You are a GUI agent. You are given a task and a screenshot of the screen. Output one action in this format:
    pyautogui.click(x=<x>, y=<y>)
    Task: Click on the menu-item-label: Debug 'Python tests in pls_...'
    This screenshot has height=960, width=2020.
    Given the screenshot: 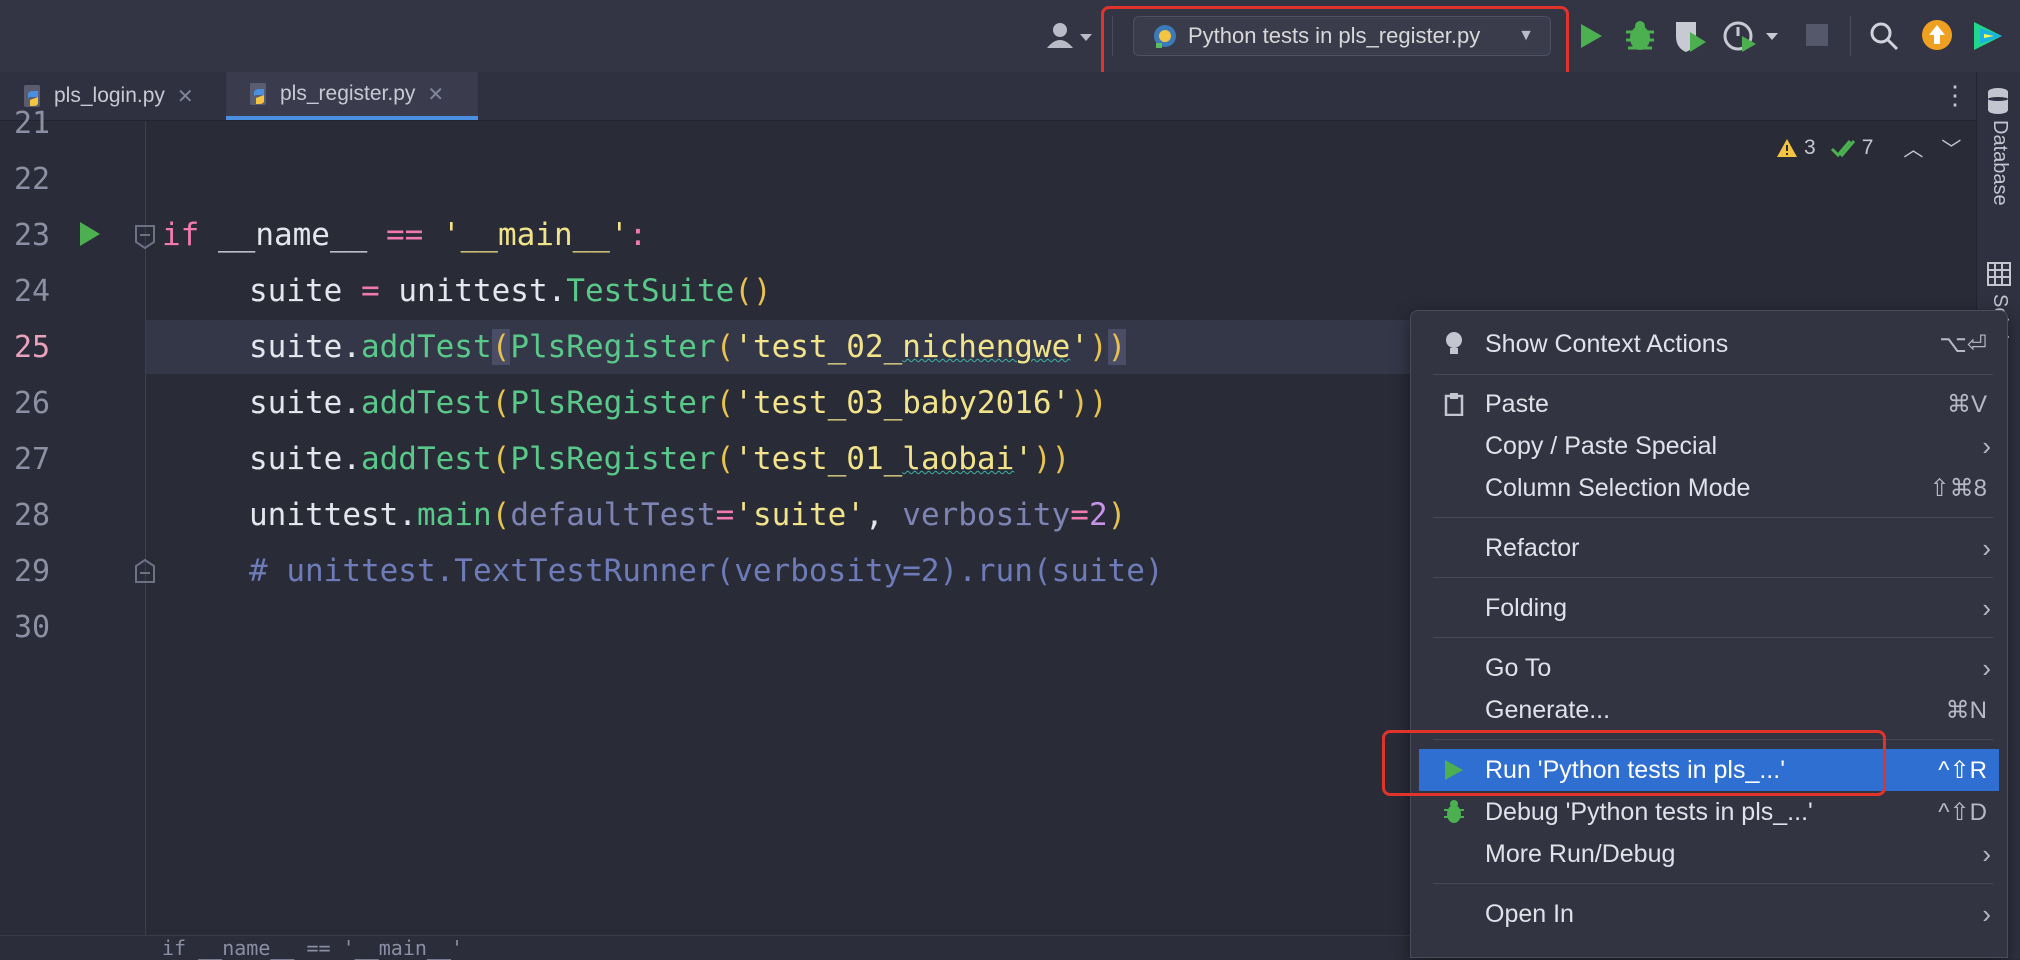 What is the action you would take?
    pyautogui.click(x=1649, y=811)
    